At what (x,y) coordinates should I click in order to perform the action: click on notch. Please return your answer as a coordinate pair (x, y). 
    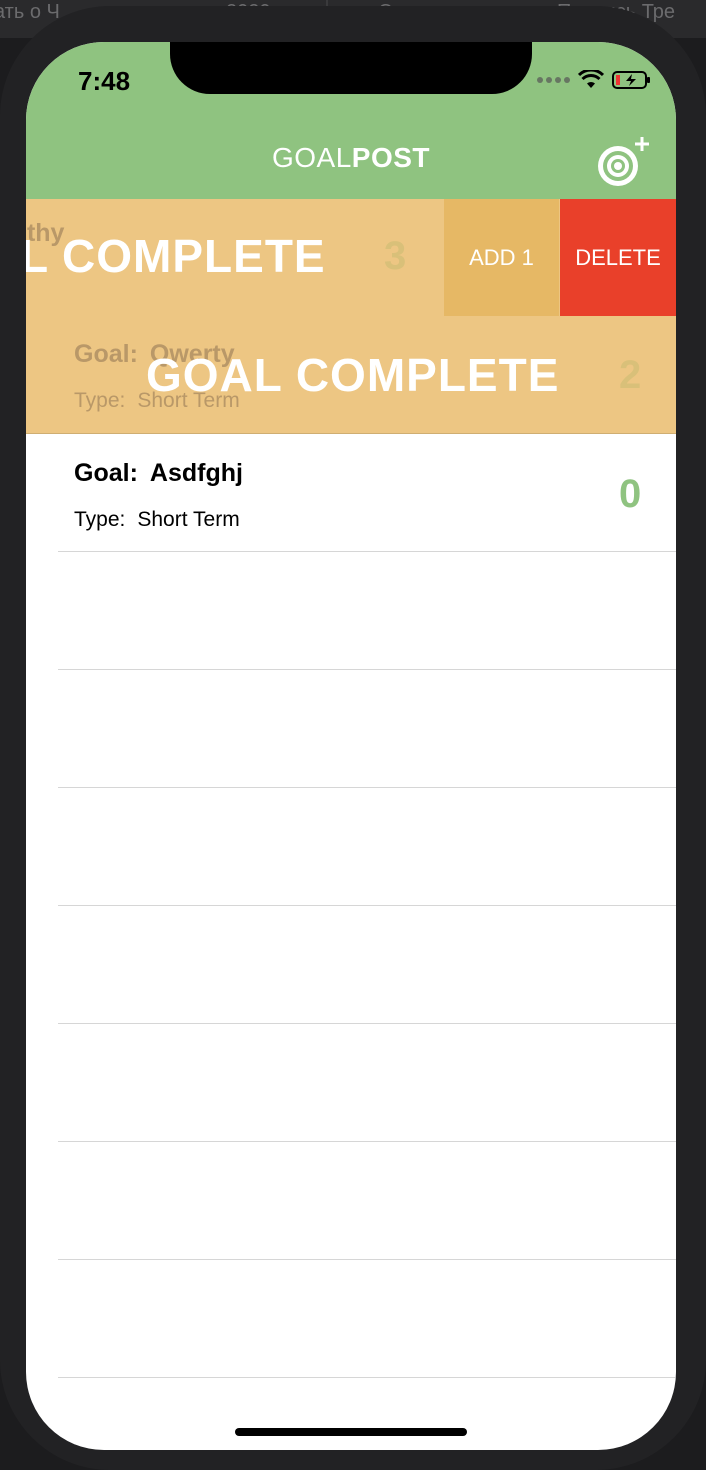
    Looking at the image, I should click on (351, 68).